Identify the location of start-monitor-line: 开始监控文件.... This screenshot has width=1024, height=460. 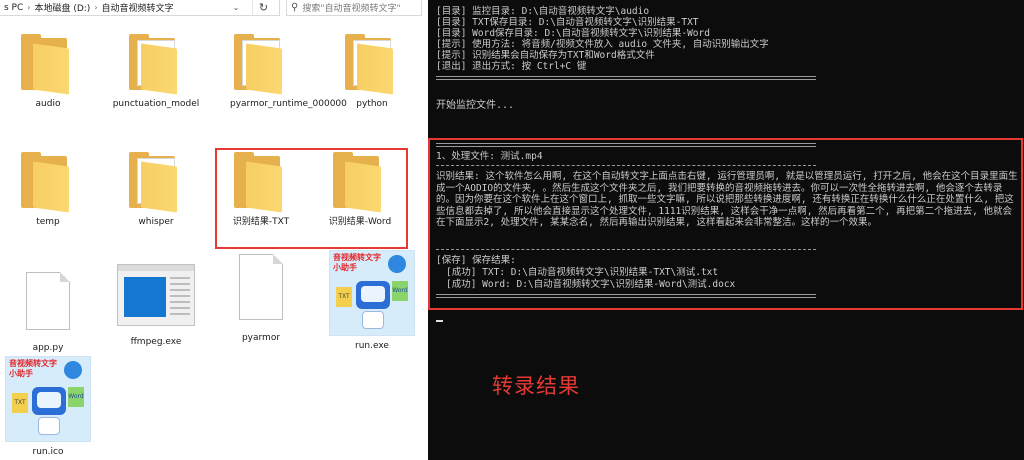
(475, 105).